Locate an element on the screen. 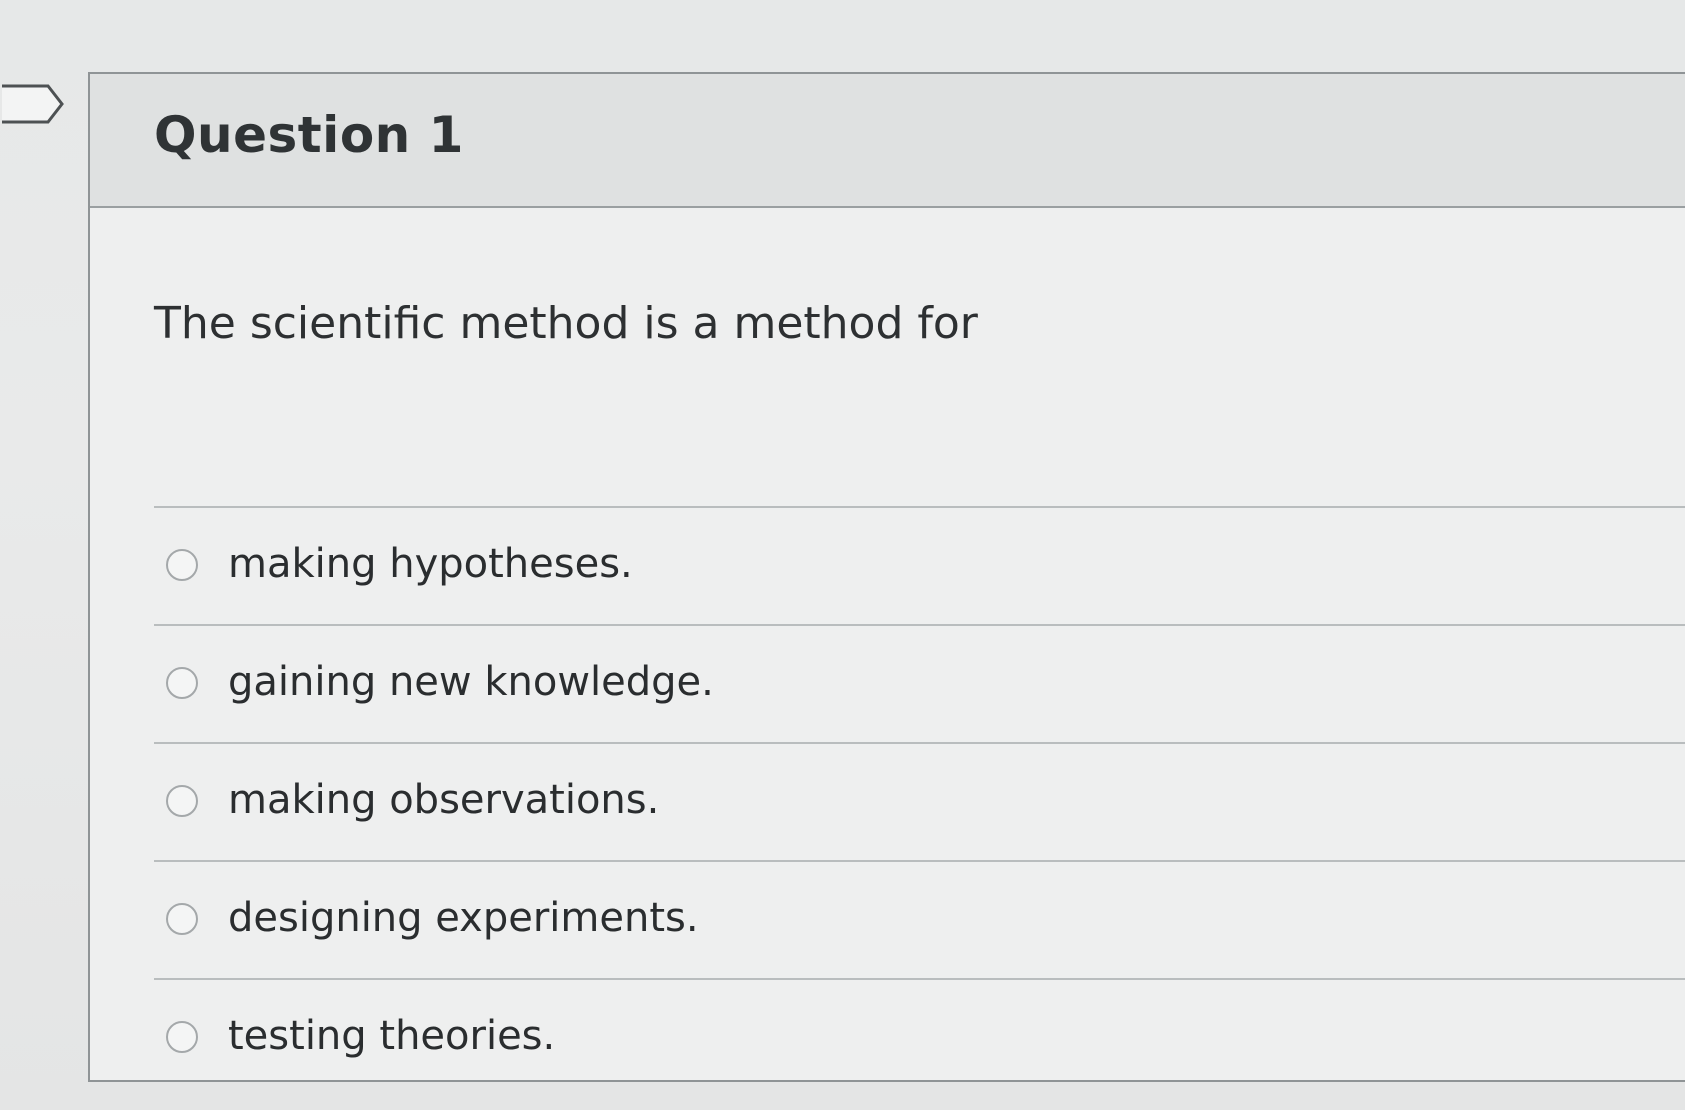  question-title: Question 1 is located at coordinates (309, 135).